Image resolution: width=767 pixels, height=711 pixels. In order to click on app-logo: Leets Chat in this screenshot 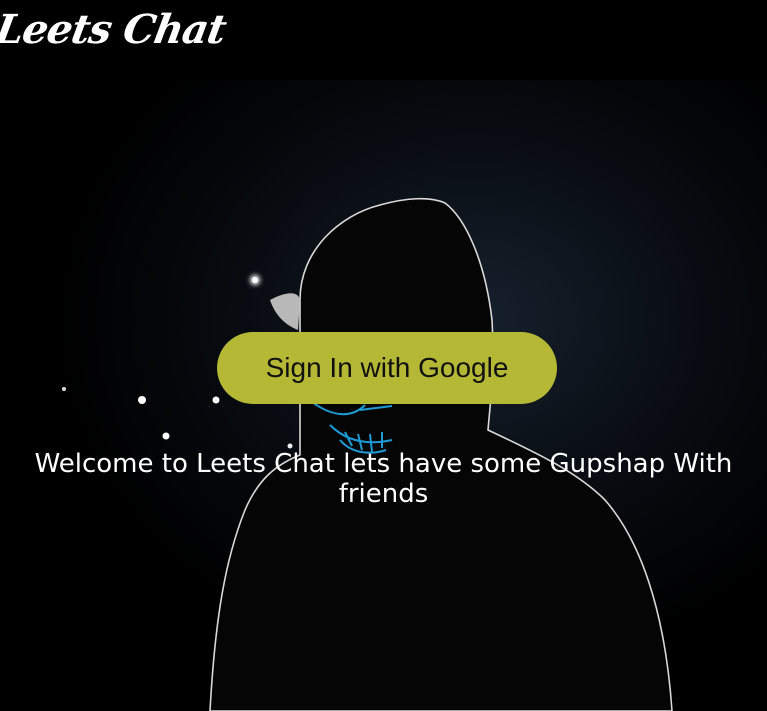, I will do `click(115, 29)`.